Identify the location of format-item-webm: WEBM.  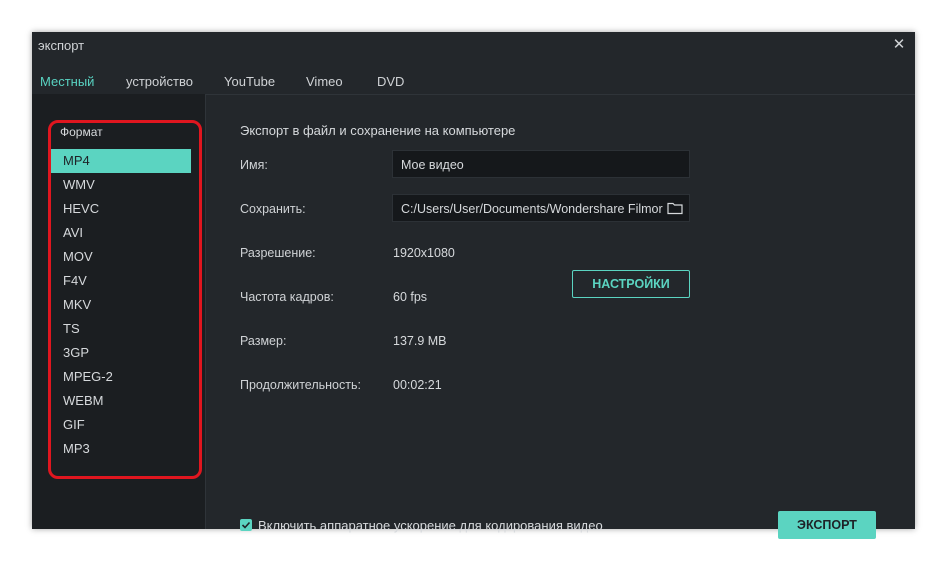
(121, 401).